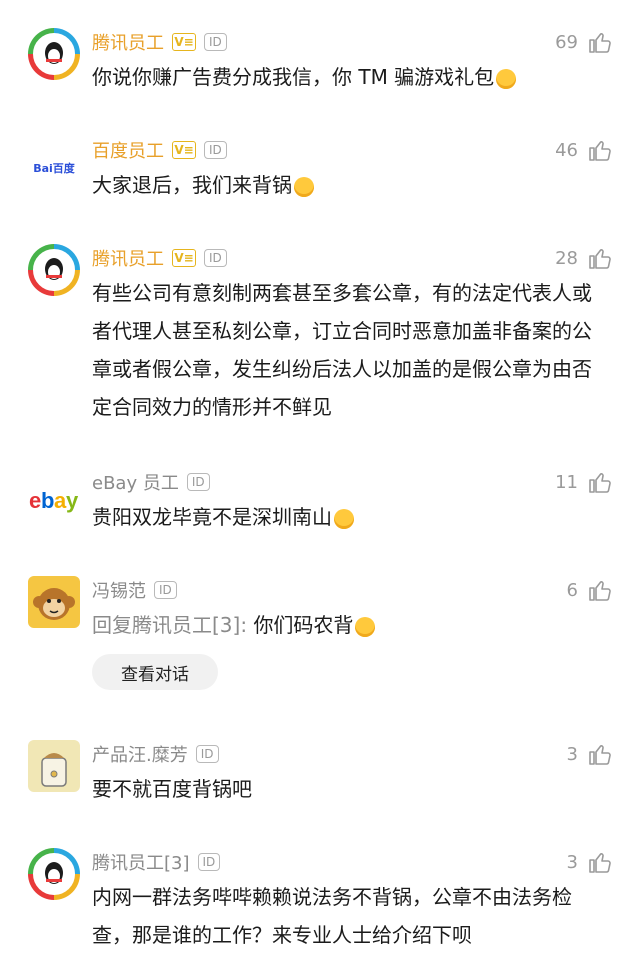 This screenshot has height=960, width=640. Describe the element at coordinates (172, 789) in the screenshot. I see `comment-text: 要不就百度背锅吧` at that location.